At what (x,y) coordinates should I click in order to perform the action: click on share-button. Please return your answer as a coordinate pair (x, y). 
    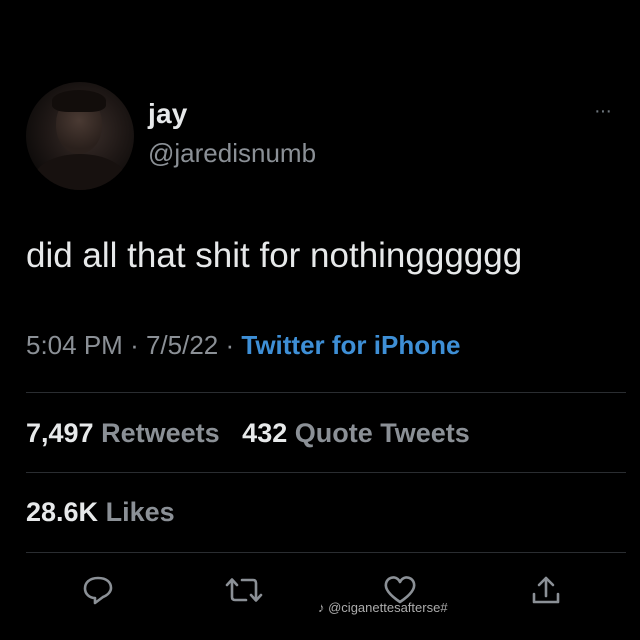
    Looking at the image, I should click on (546, 590).